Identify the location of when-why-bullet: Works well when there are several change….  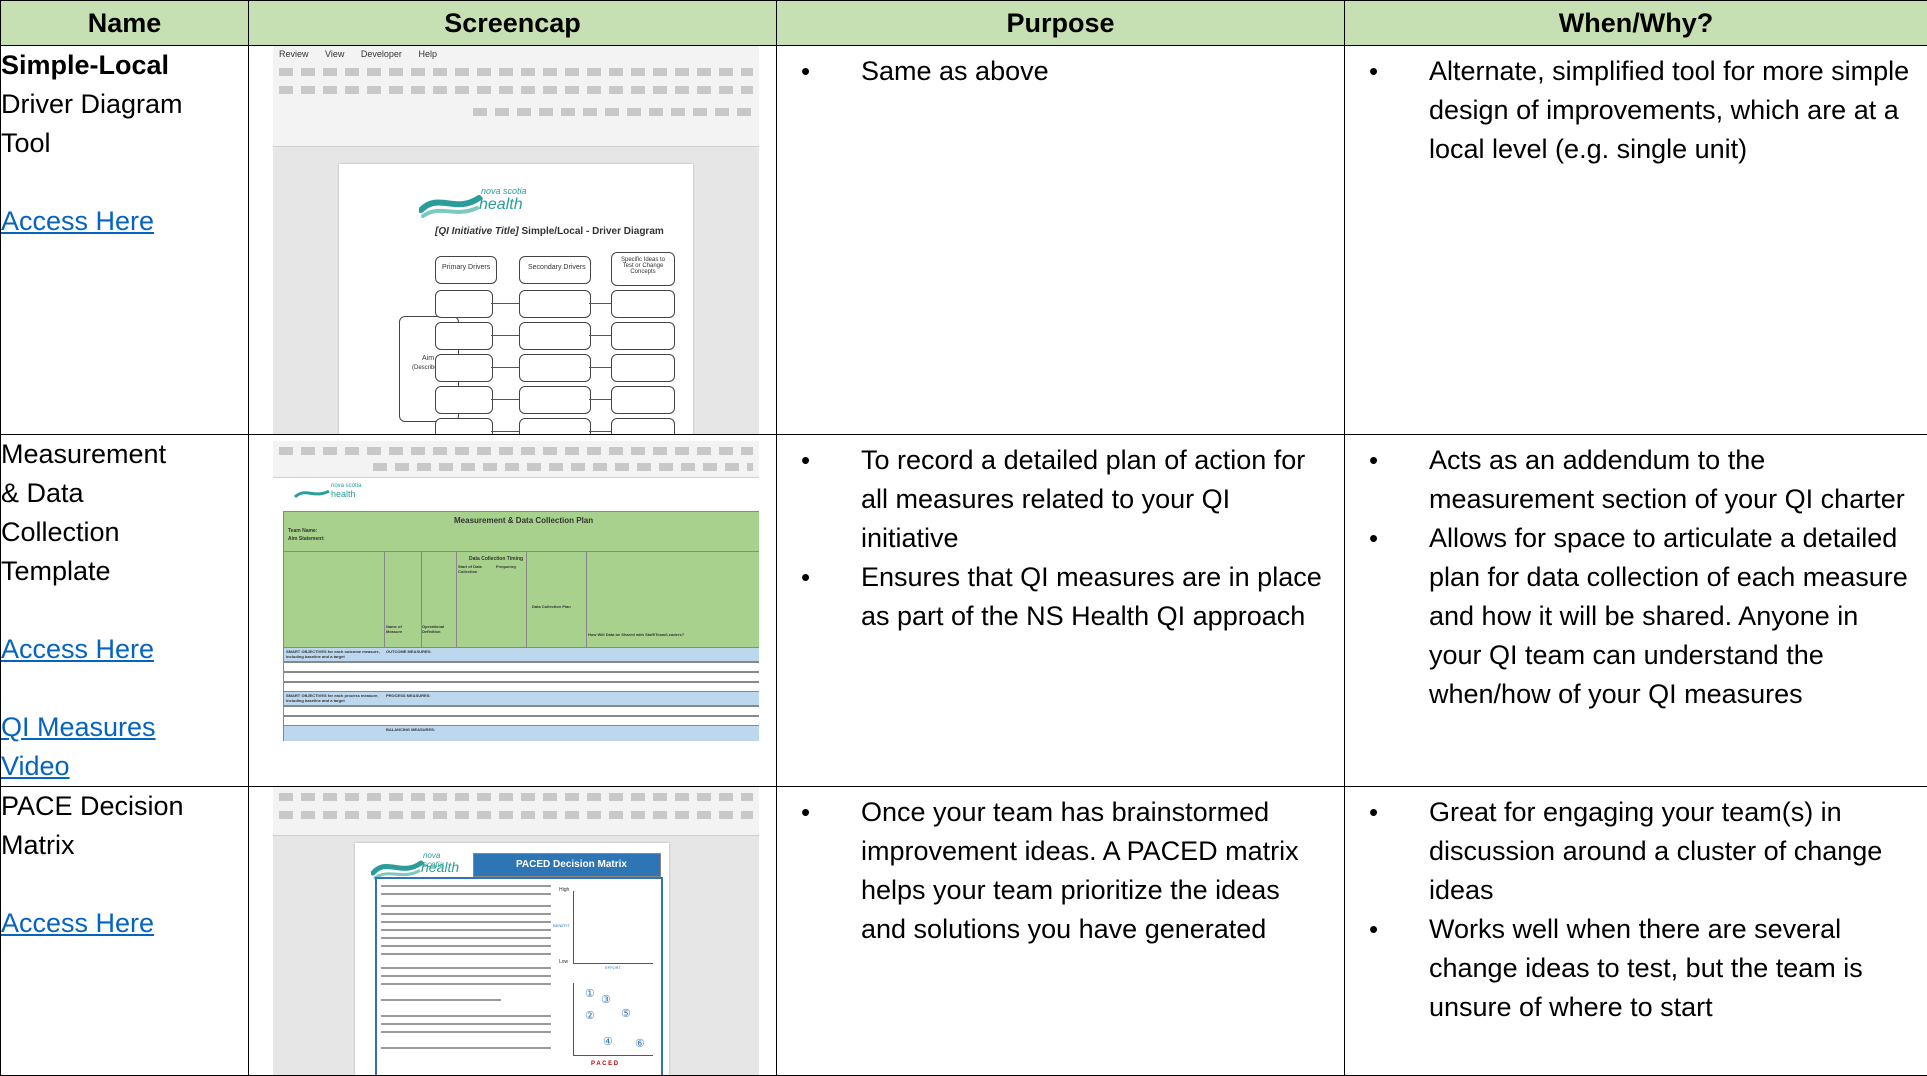
(1641, 968).